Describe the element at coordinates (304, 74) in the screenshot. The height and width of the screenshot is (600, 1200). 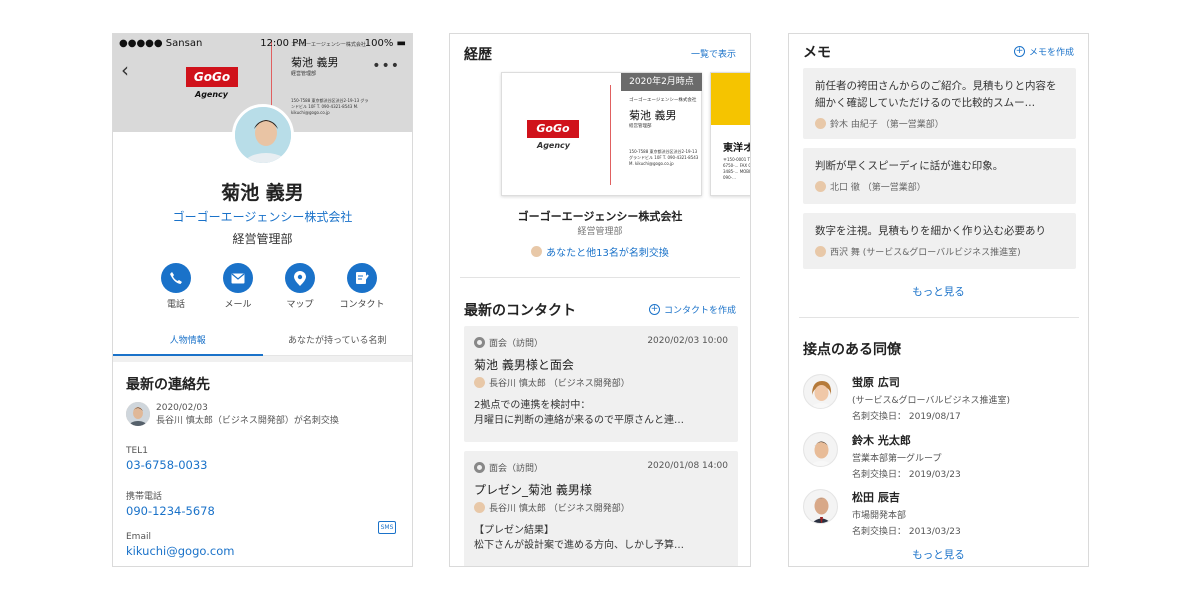
I see `card-dept: 経営管理部` at that location.